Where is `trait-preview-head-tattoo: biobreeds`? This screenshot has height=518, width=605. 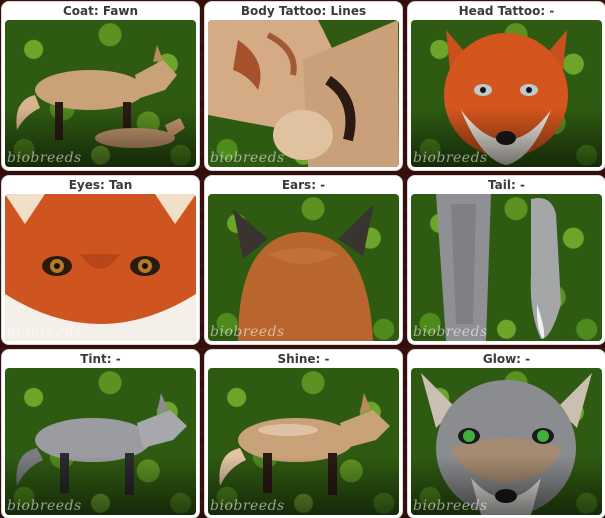
trait-preview-head-tattoo: biobreeds is located at coordinates (506, 93).